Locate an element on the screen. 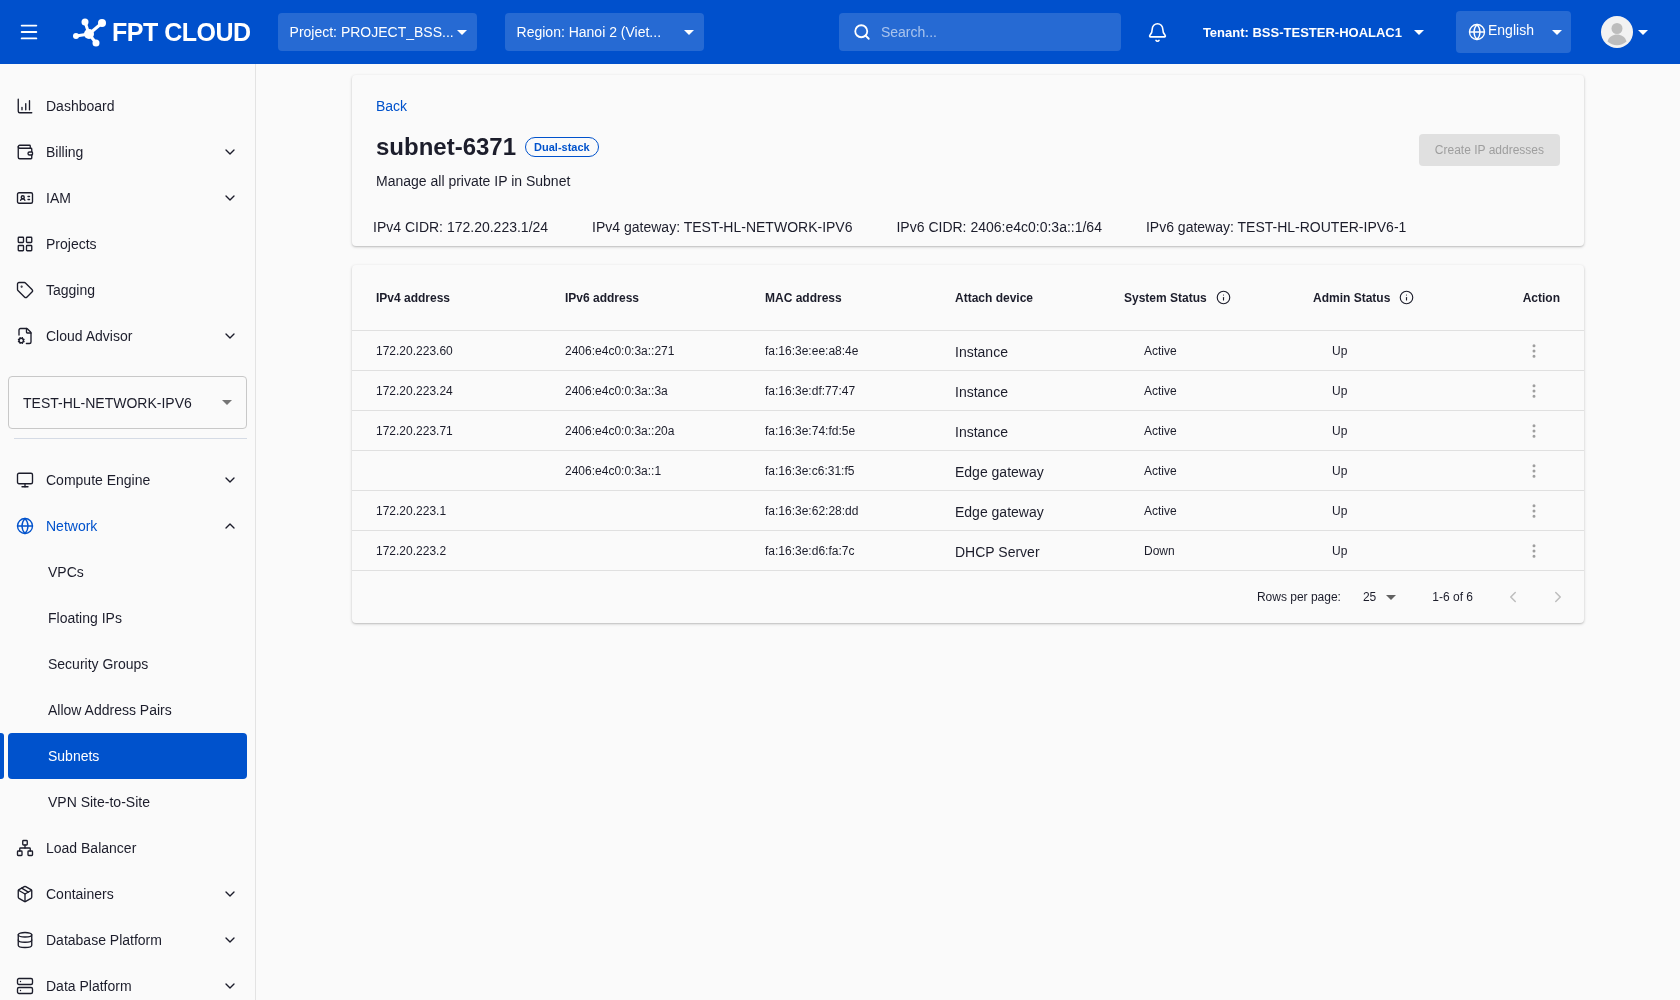 The image size is (1680, 1000). table-cell: fa:16:3e:c6:31:f5 is located at coordinates (810, 470).